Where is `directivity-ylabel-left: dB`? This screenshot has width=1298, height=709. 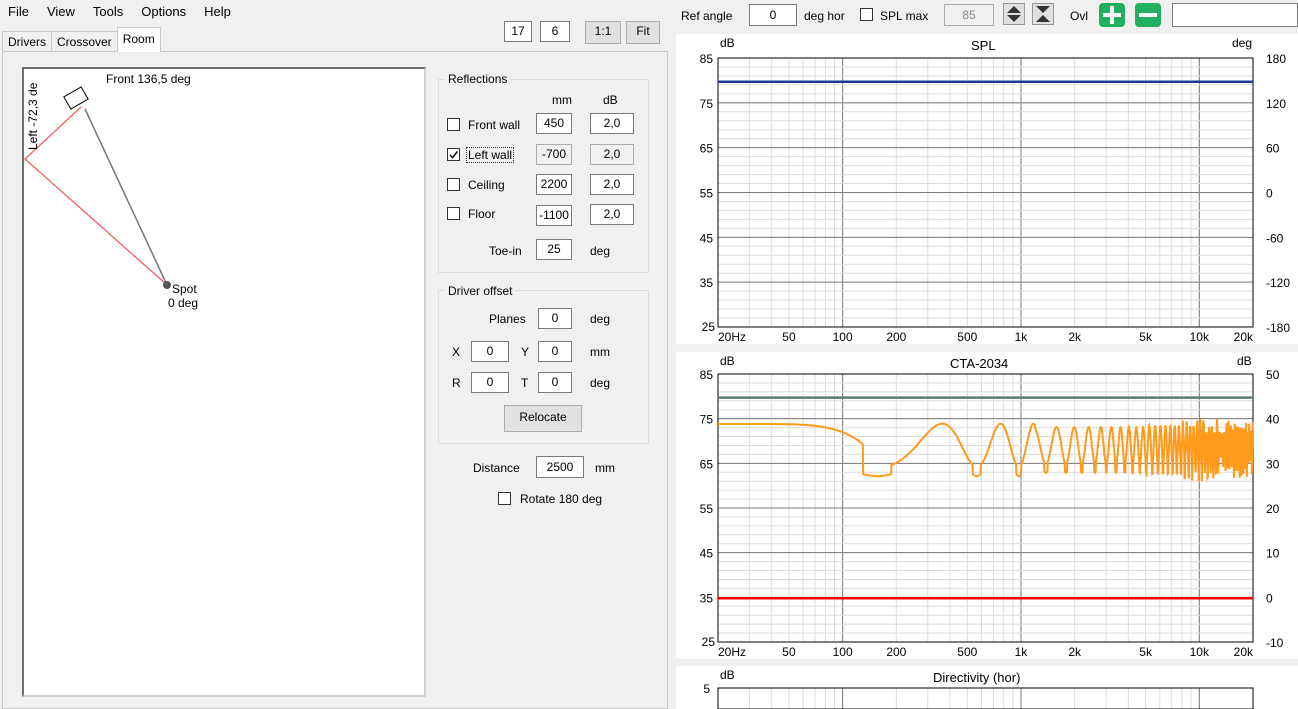
directivity-ylabel-left: dB is located at coordinates (727, 675).